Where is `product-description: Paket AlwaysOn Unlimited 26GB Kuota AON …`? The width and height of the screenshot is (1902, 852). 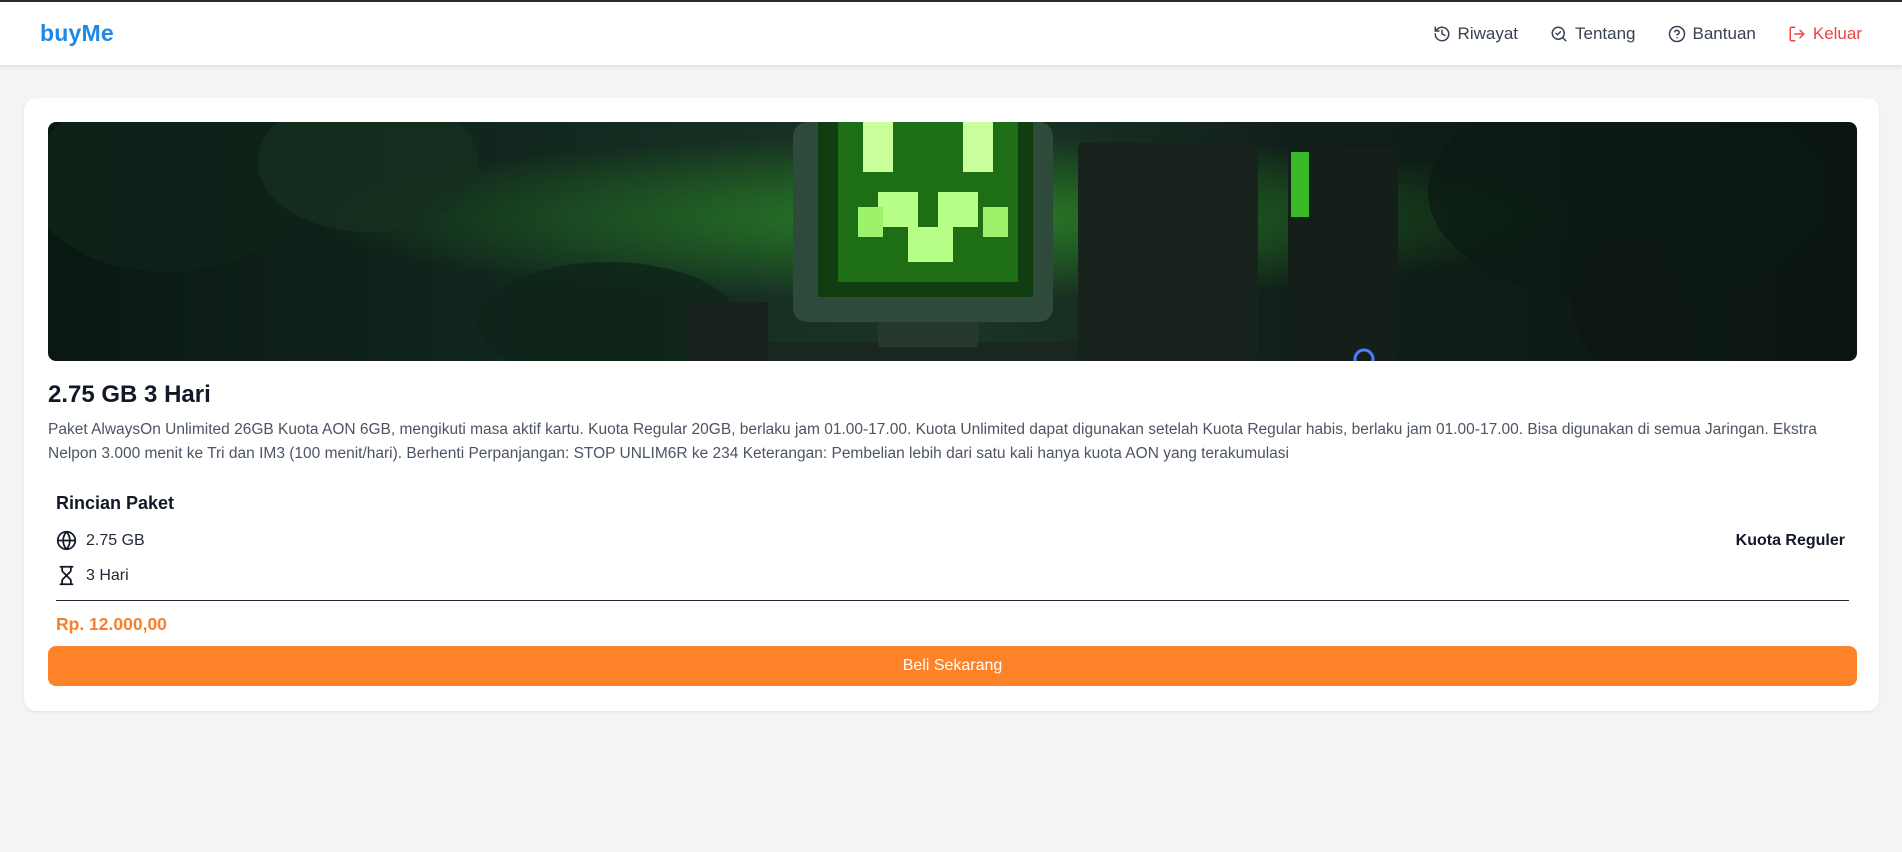
product-description: Paket AlwaysOn Unlimited 26GB Kuota AON … is located at coordinates (932, 441).